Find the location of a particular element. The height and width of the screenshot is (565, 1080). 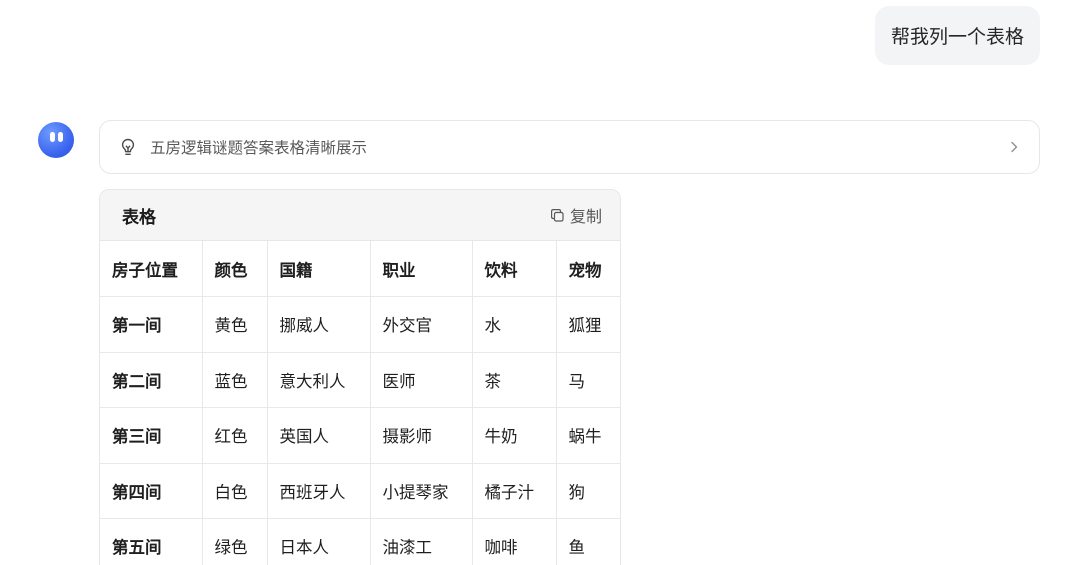

copy-button: 复制 is located at coordinates (576, 215).